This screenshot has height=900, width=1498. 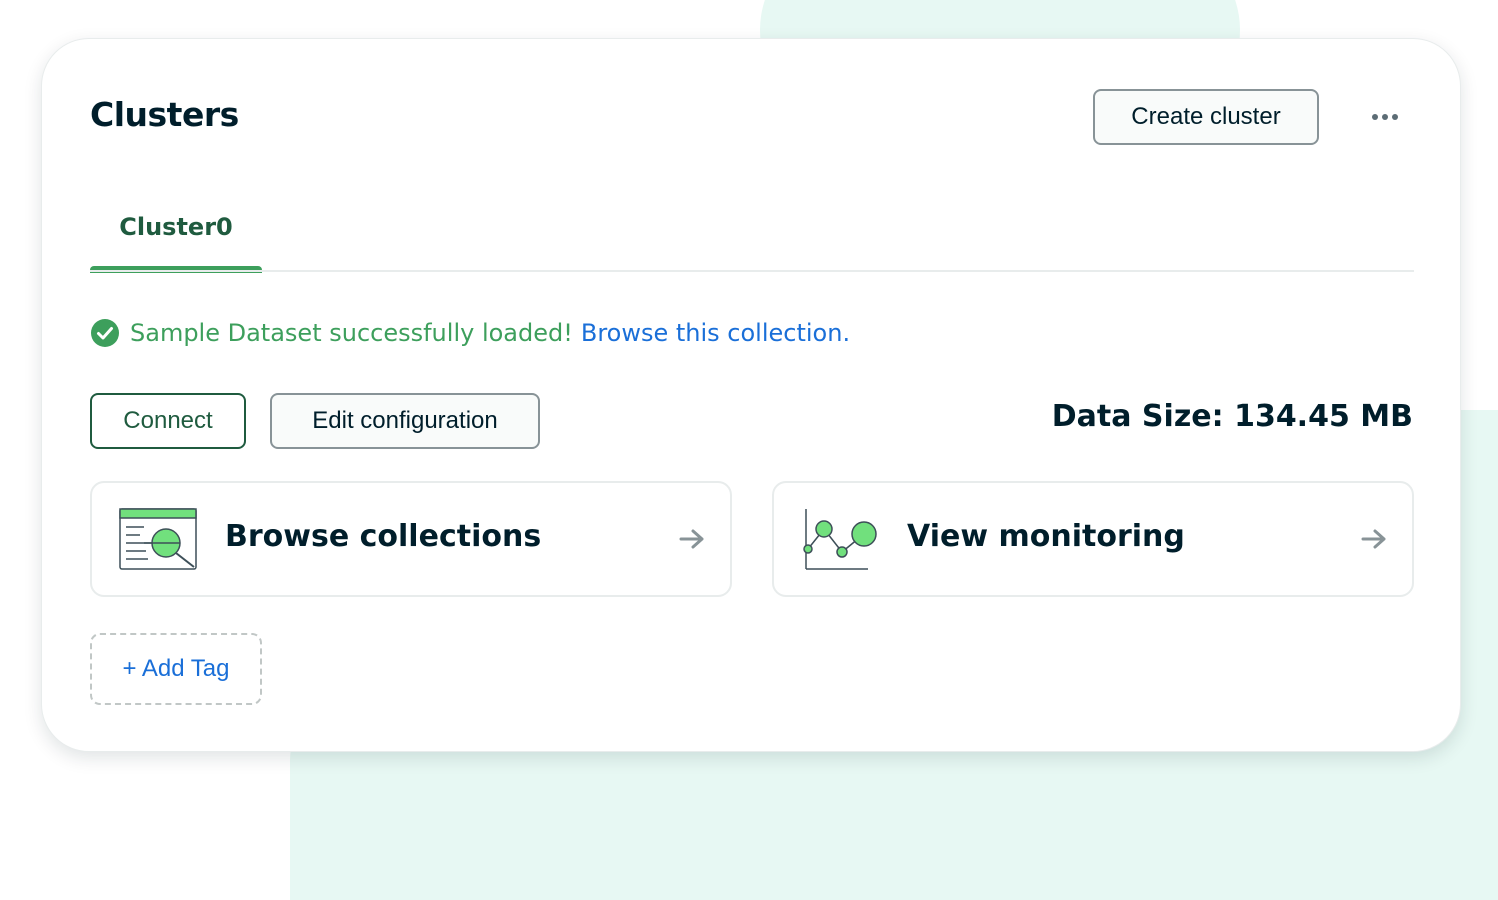 I want to click on more-options-button, so click(x=1385, y=117).